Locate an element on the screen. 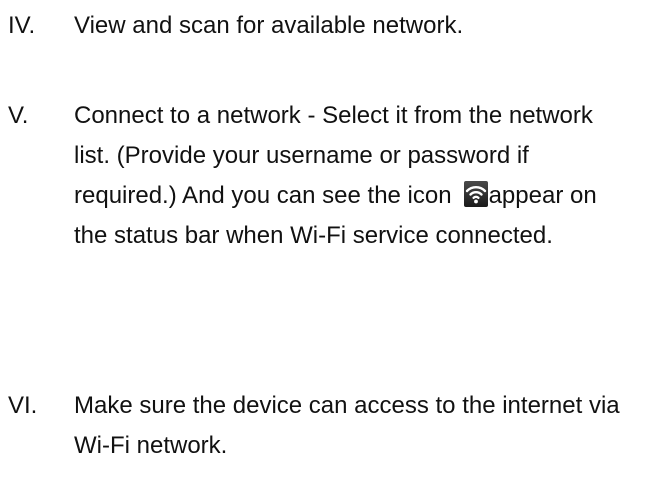  step-numeral: V. is located at coordinates (18, 115).